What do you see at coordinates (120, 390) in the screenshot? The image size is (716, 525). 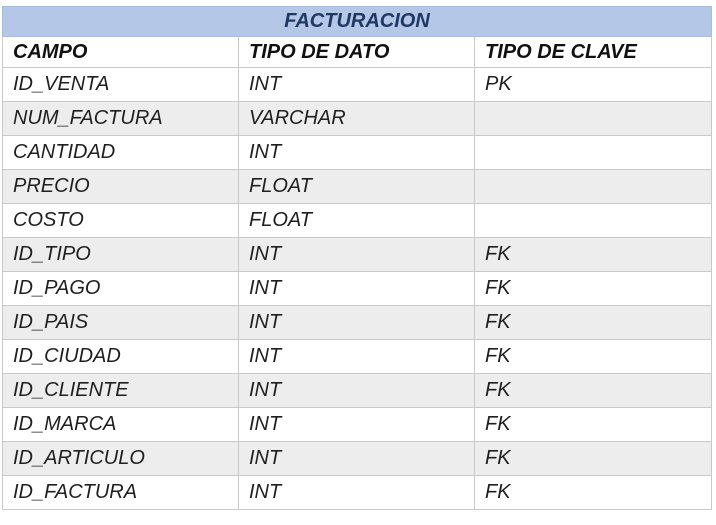 I see `field-name-cell: ID_CLIENTE` at bounding box center [120, 390].